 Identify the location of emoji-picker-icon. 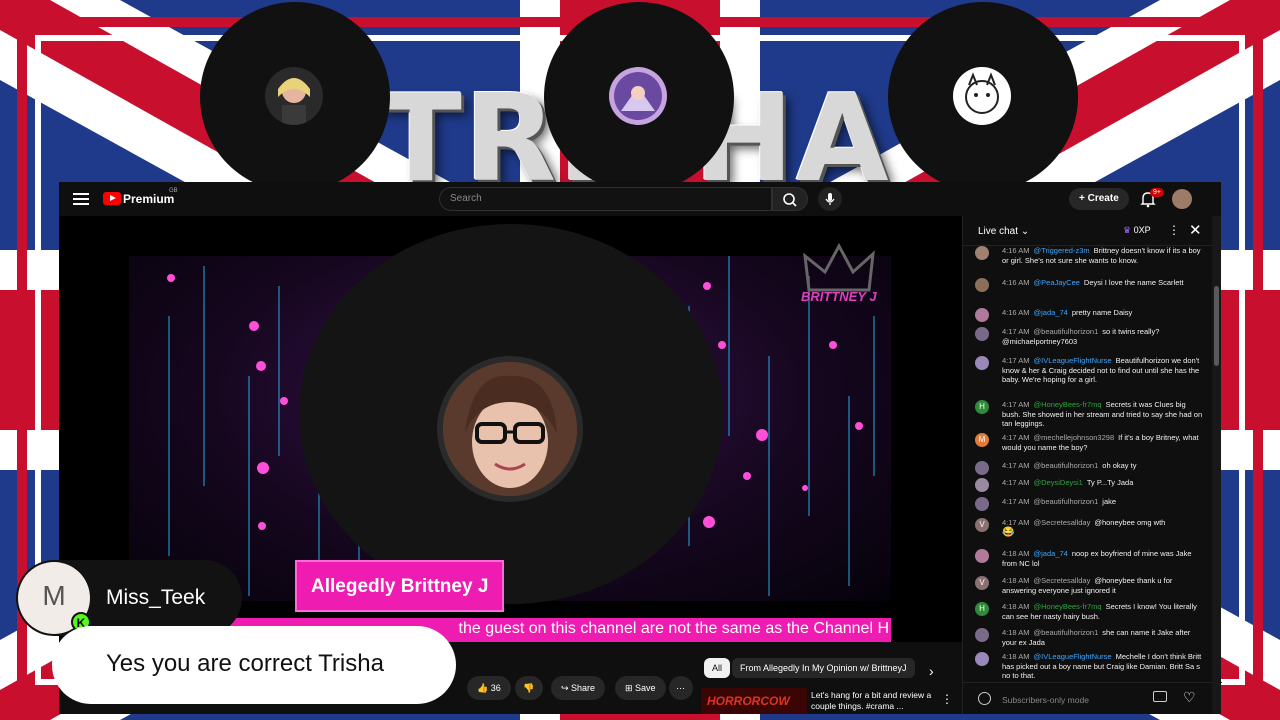
(1160, 696).